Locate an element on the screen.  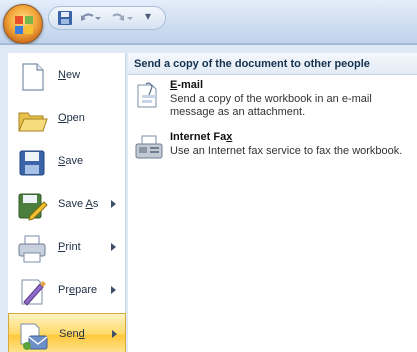
email-icon is located at coordinates (147, 95).